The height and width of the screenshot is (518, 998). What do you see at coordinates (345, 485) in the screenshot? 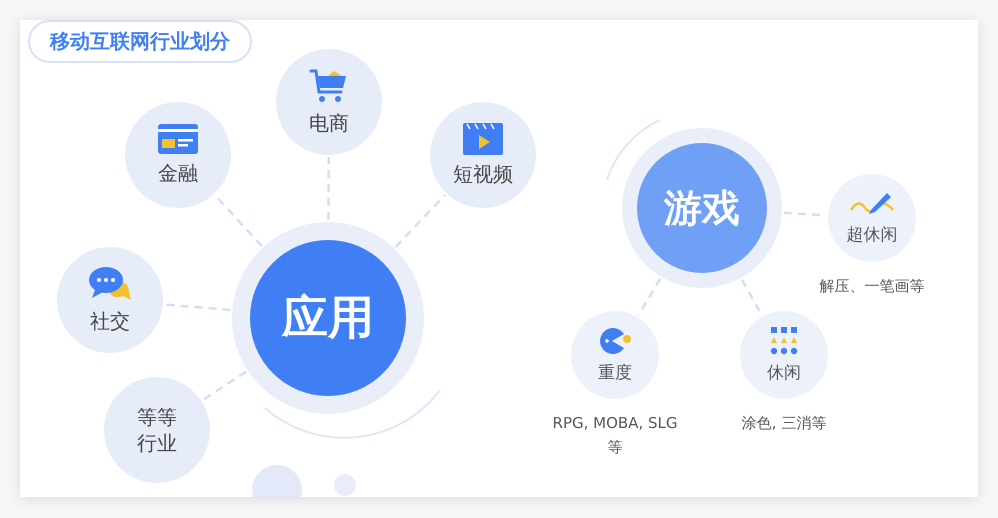
I see `decor-circle` at bounding box center [345, 485].